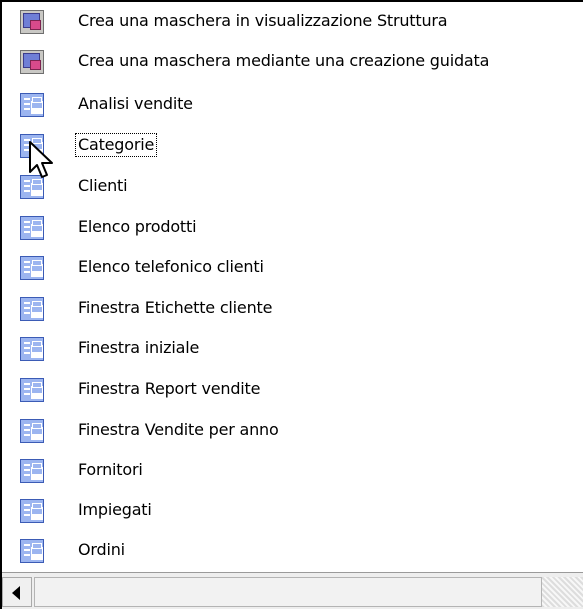 The image size is (583, 609). Describe the element at coordinates (135, 103) in the screenshot. I see `list-item-label: Analisi vendite` at that location.